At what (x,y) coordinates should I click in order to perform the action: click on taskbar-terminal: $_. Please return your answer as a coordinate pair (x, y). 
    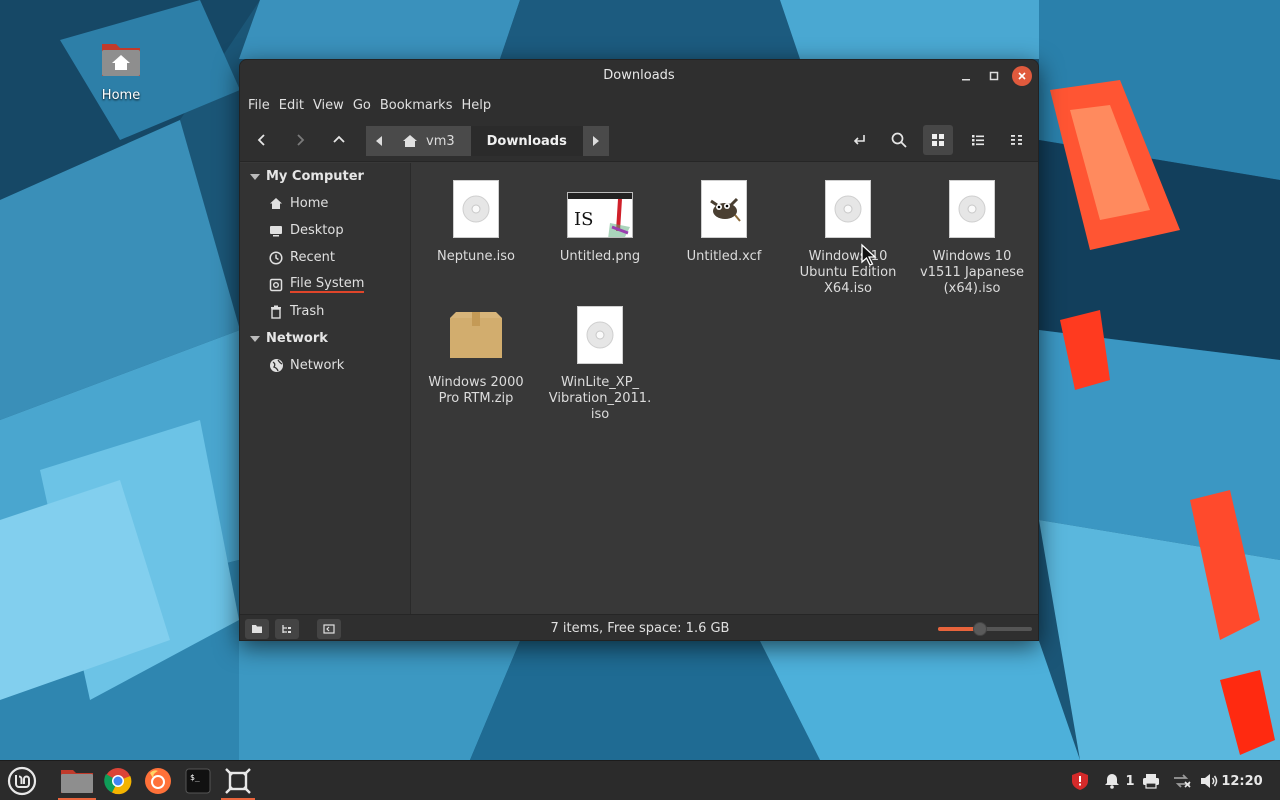
    Looking at the image, I should click on (198, 780).